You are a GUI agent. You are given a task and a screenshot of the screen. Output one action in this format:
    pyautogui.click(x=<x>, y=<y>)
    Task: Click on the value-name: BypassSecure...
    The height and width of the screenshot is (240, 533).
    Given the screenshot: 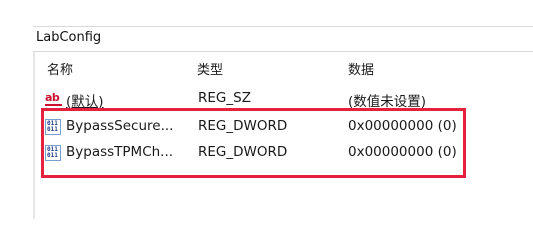 What is the action you would take?
    pyautogui.click(x=120, y=126)
    